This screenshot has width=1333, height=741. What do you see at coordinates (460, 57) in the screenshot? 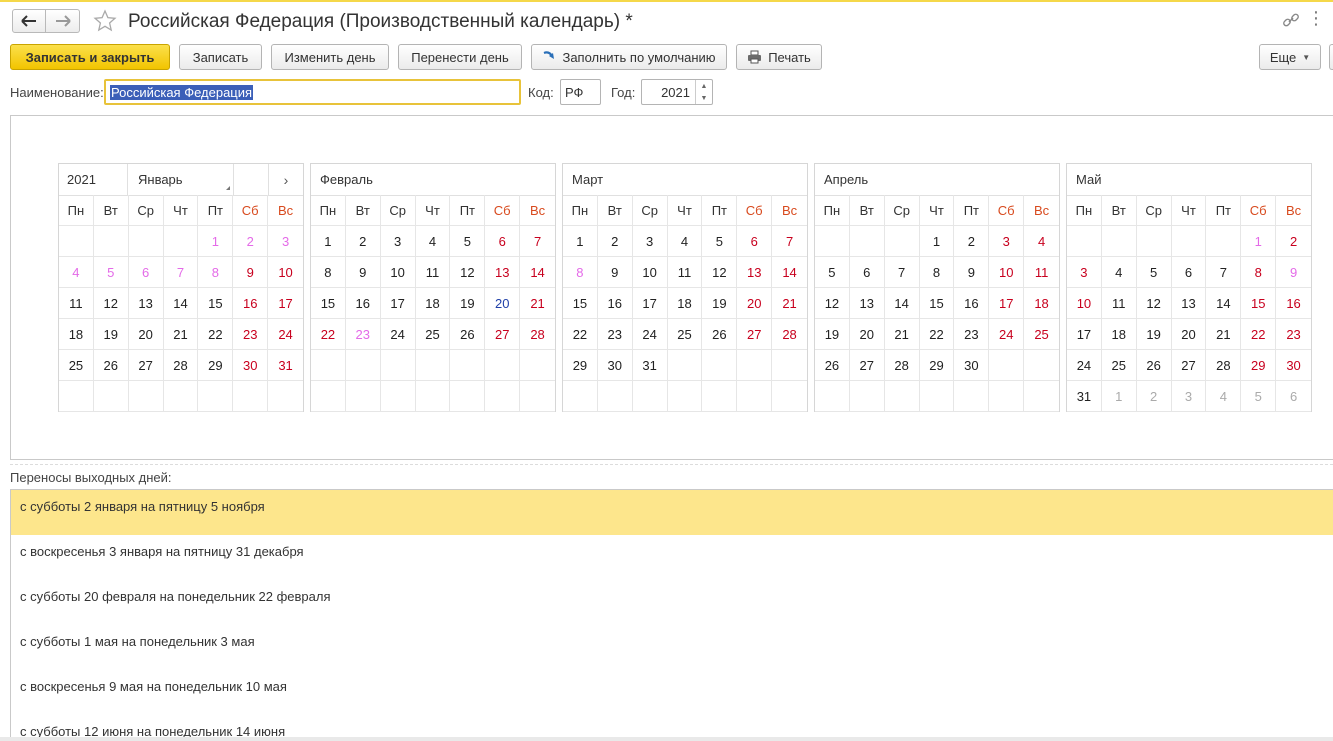
I see `move-day-button: Перенести день` at bounding box center [460, 57].